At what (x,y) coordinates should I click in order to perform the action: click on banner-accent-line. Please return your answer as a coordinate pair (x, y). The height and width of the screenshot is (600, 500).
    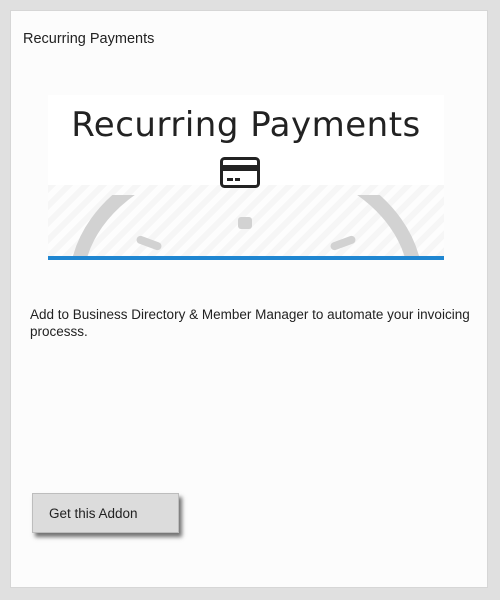
    Looking at the image, I should click on (246, 258).